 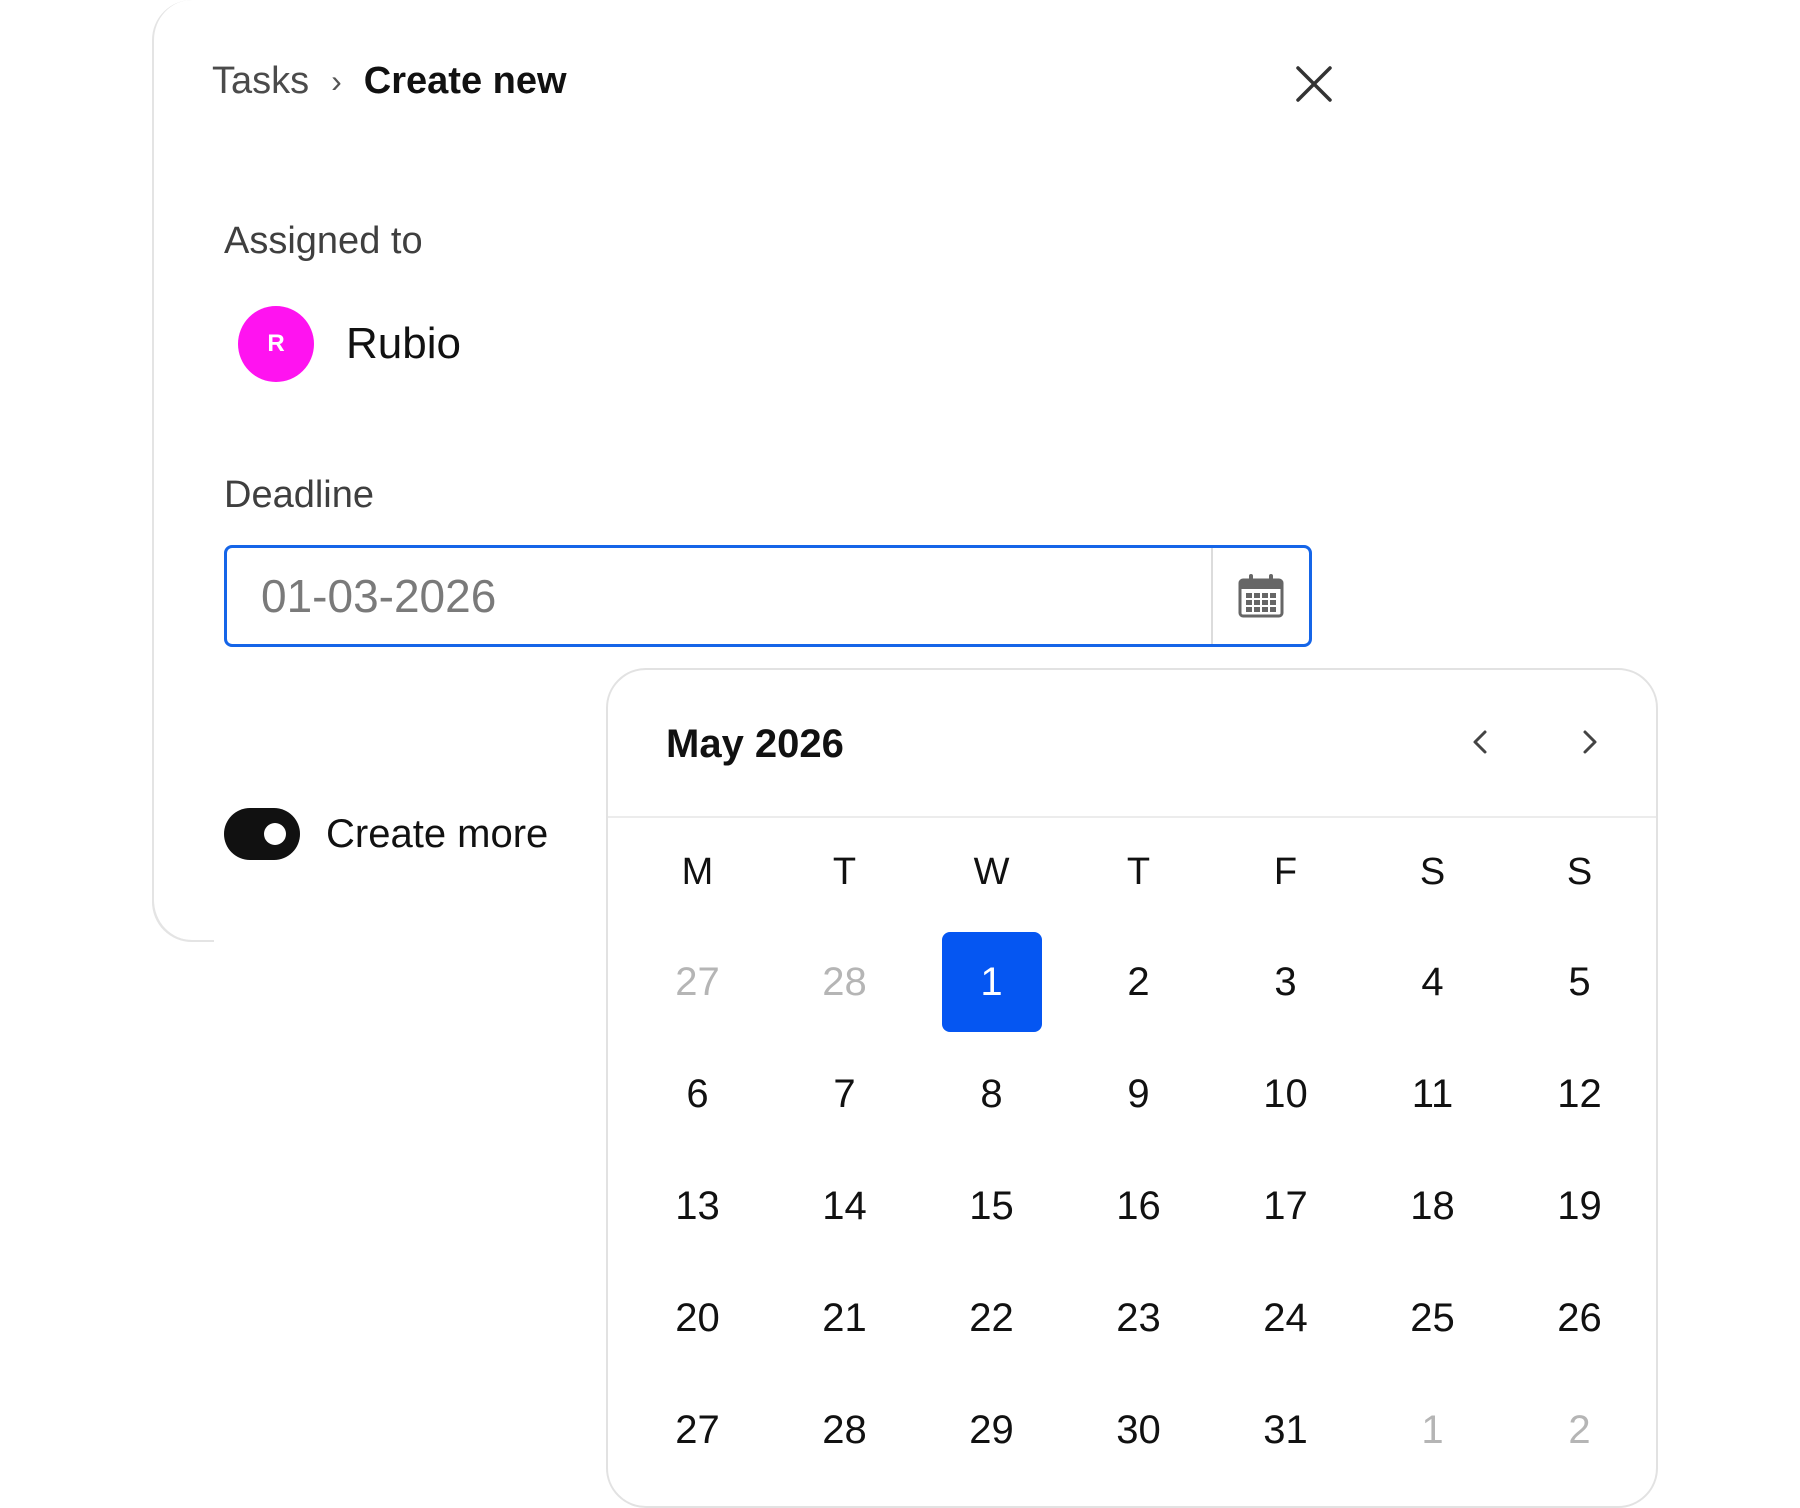 I want to click on calendar-day: 1, so click(x=1432, y=1430).